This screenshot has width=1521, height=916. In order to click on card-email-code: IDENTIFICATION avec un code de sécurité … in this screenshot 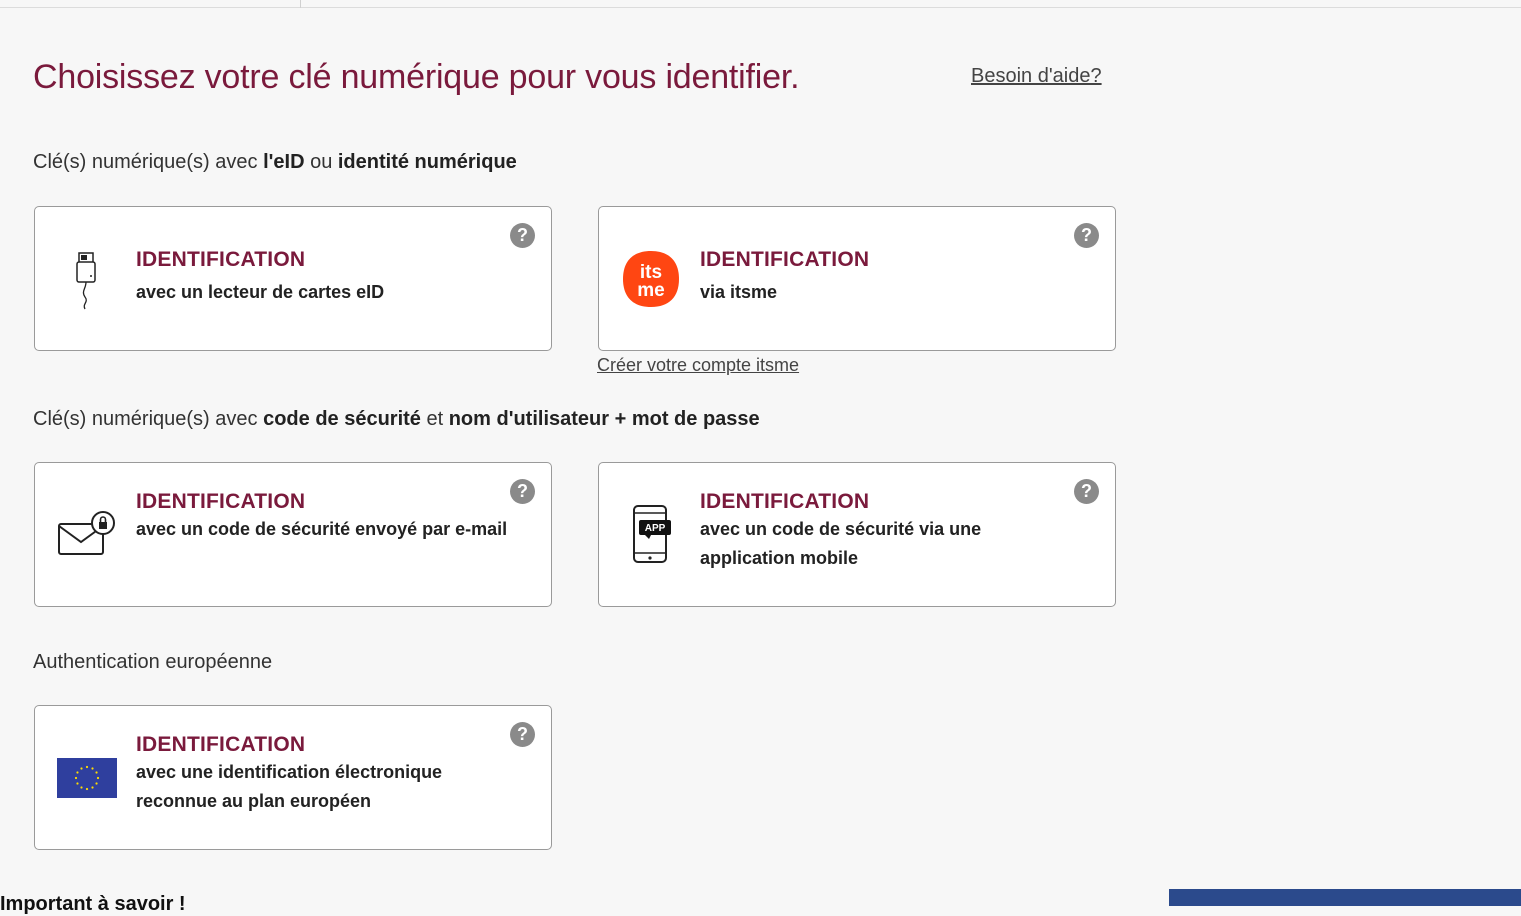, I will do `click(293, 534)`.